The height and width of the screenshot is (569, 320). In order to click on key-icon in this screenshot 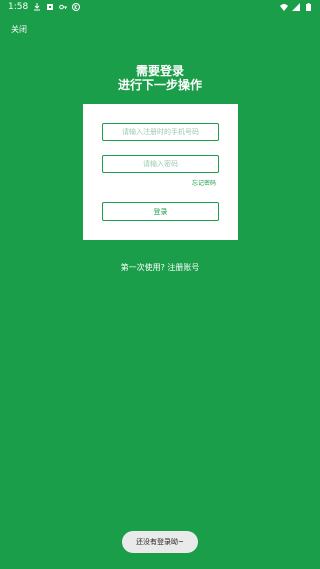, I will do `click(63, 7)`.